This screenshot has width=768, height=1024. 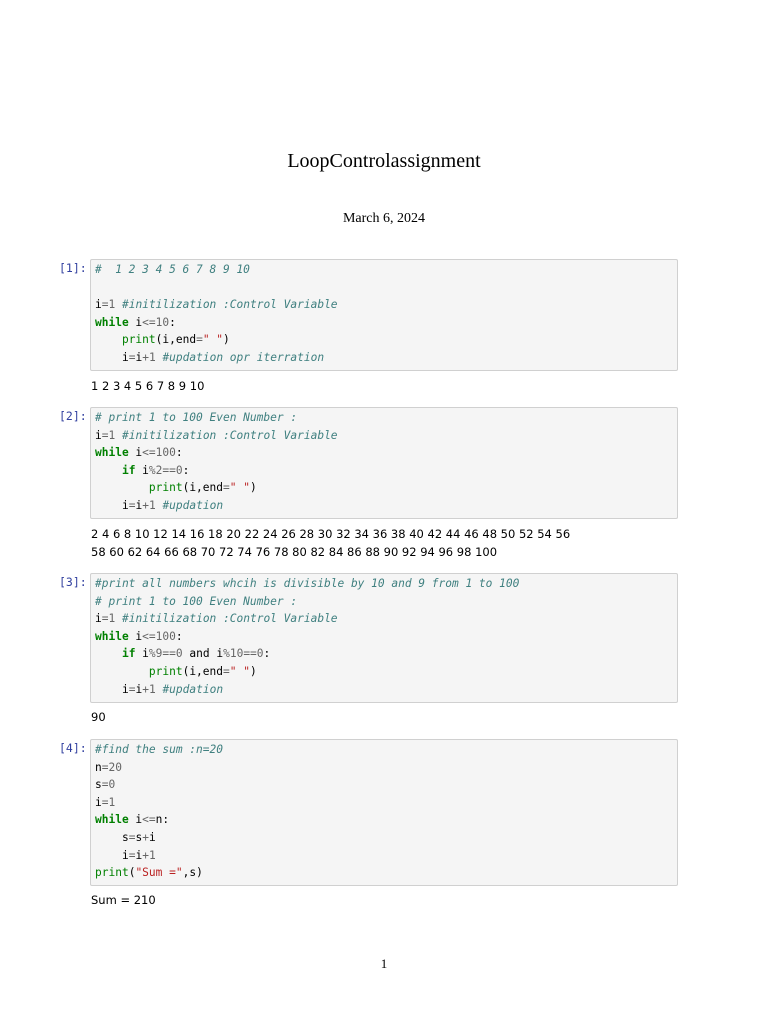 What do you see at coordinates (159, 873) in the screenshot?
I see `code-string: "Sum ="` at bounding box center [159, 873].